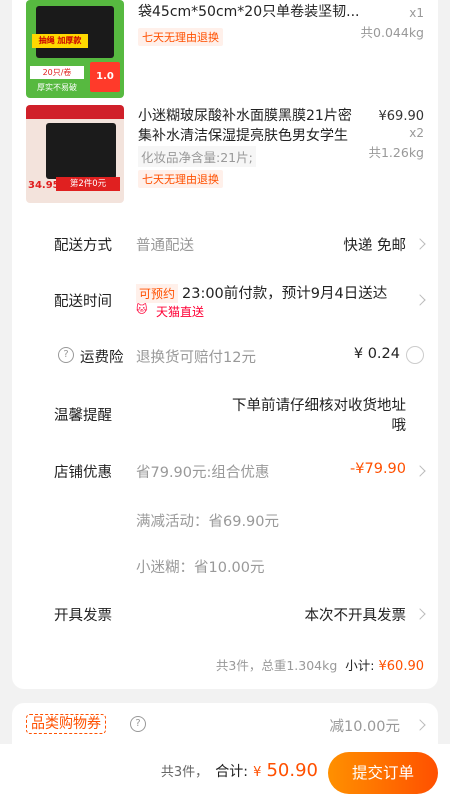  I want to click on thumb-caption: 厚实不易破, so click(57, 87).